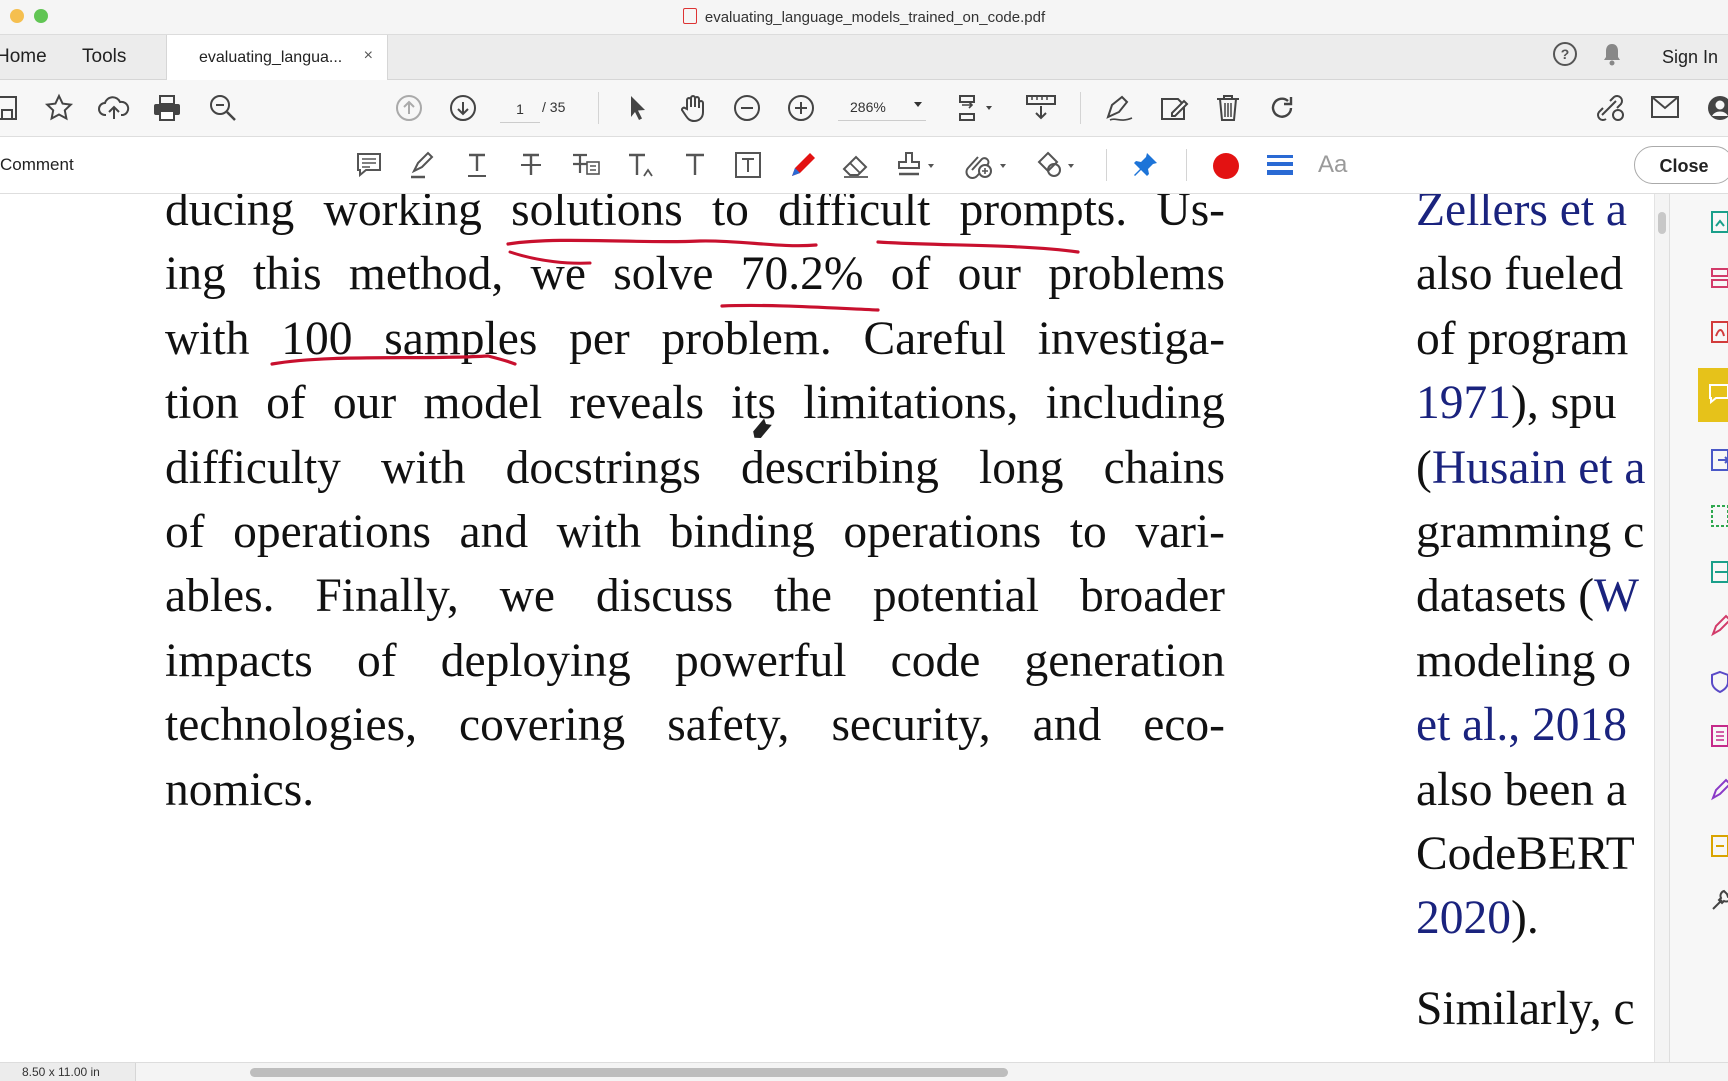 This screenshot has width=1728, height=1081. Describe the element at coordinates (1690, 57) in the screenshot. I see `sign-in-link: Sign In` at that location.